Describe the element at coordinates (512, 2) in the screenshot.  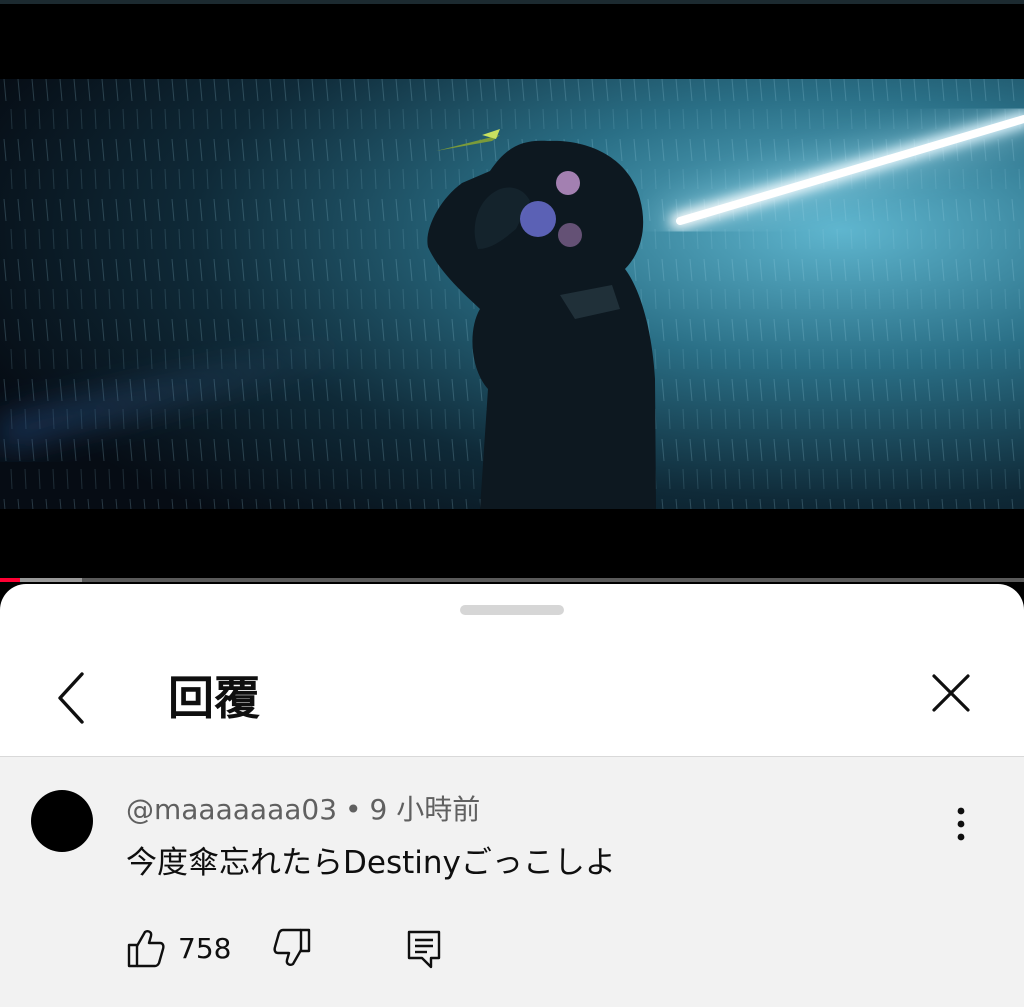
I see `video-top-edge` at that location.